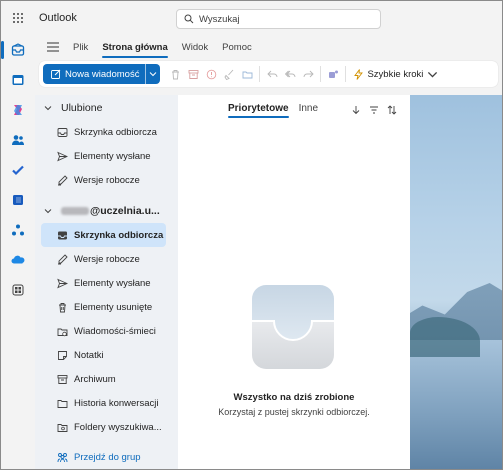  What do you see at coordinates (237, 47) in the screenshot?
I see `tab-pomoc: Pomoc` at bounding box center [237, 47].